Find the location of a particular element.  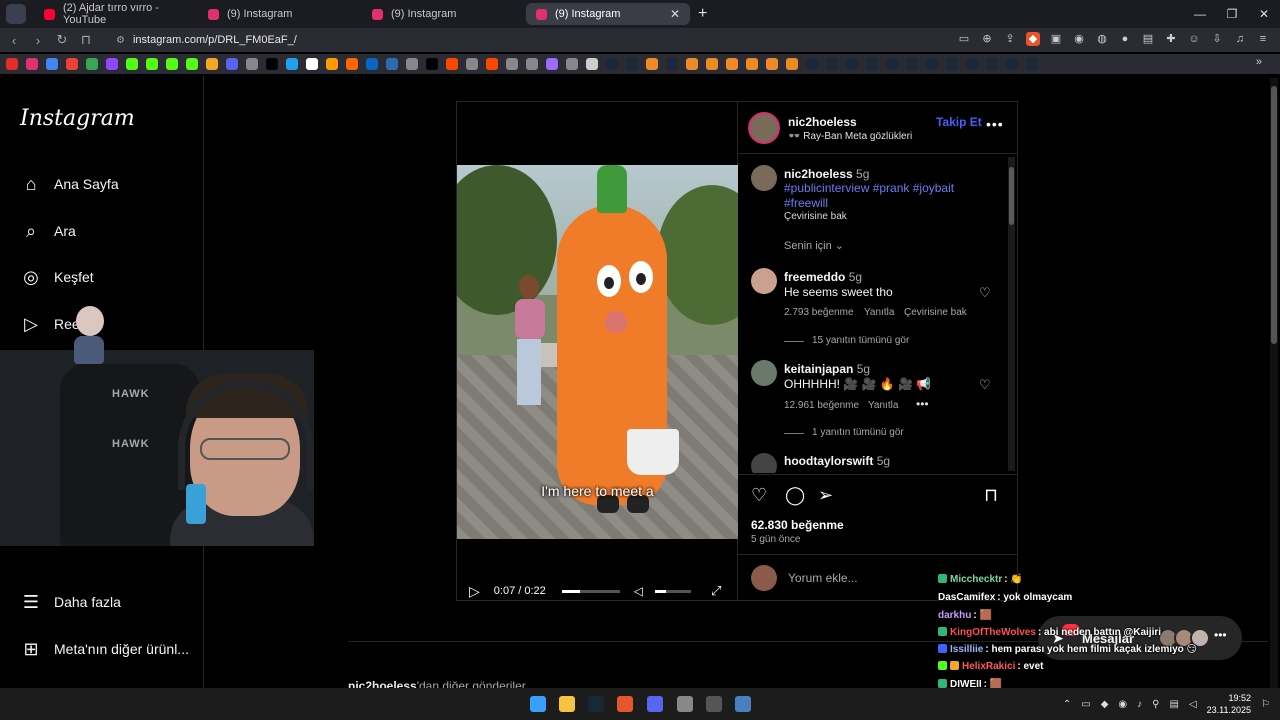

back-icon: ‹ is located at coordinates (14, 40).